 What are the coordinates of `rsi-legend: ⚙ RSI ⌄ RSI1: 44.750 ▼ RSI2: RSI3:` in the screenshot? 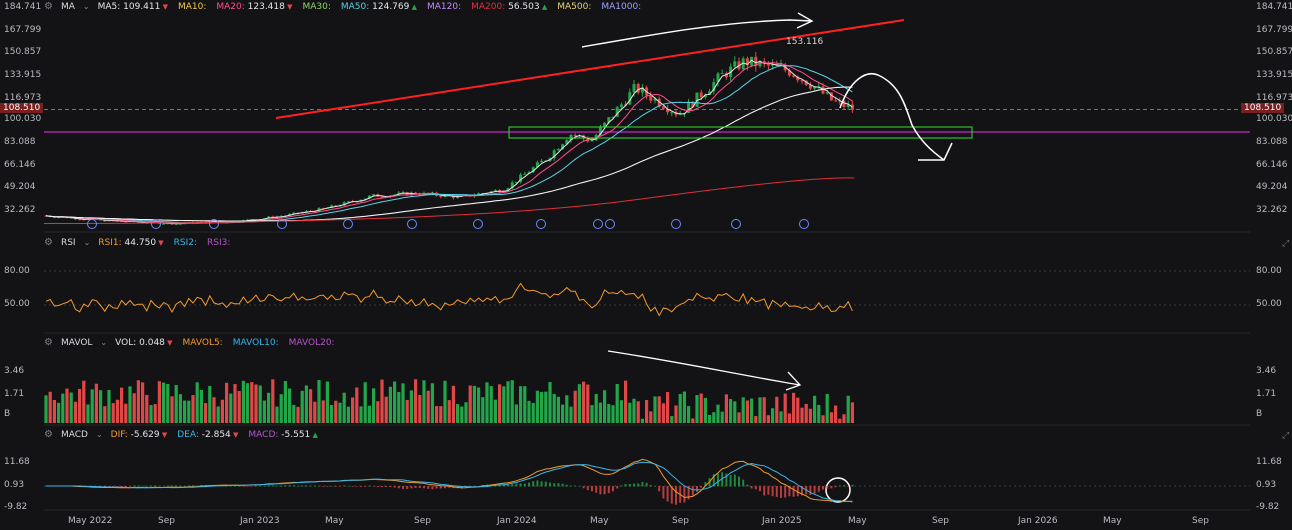 It's located at (137, 243).